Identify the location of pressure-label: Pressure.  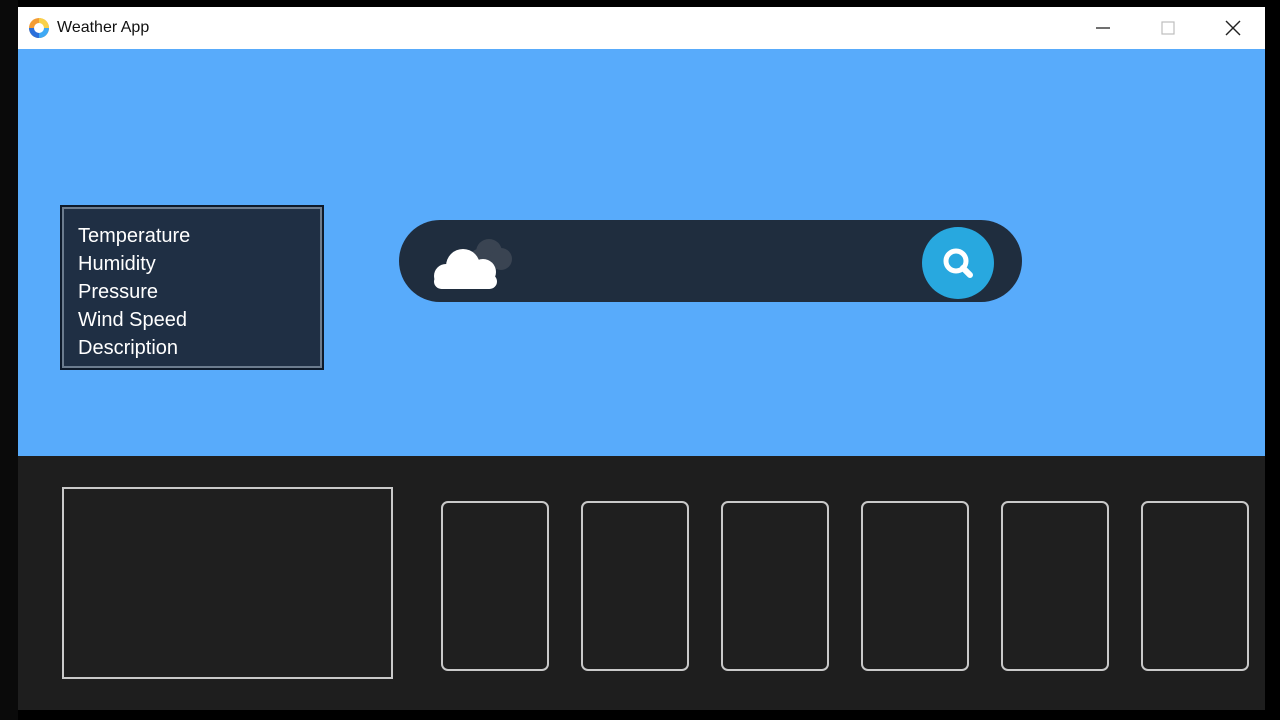
(118, 292).